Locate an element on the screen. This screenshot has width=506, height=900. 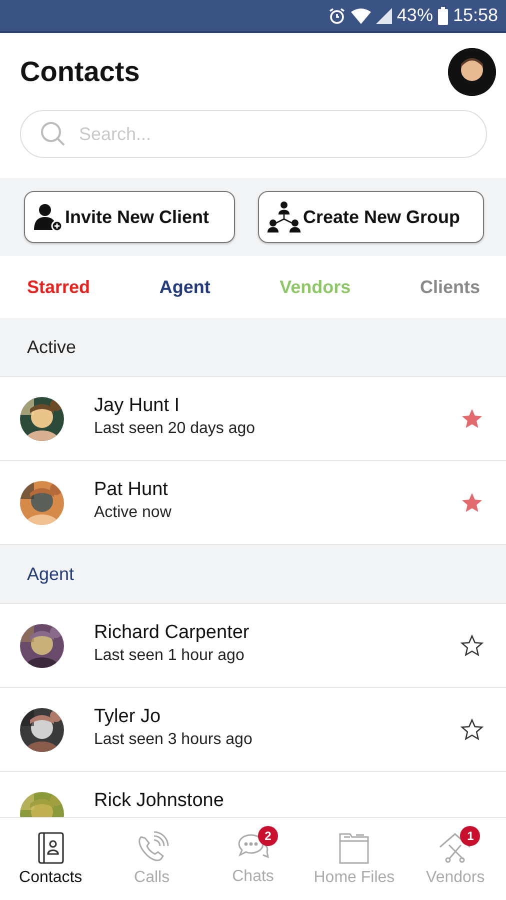
wifi-icon is located at coordinates (360, 16).